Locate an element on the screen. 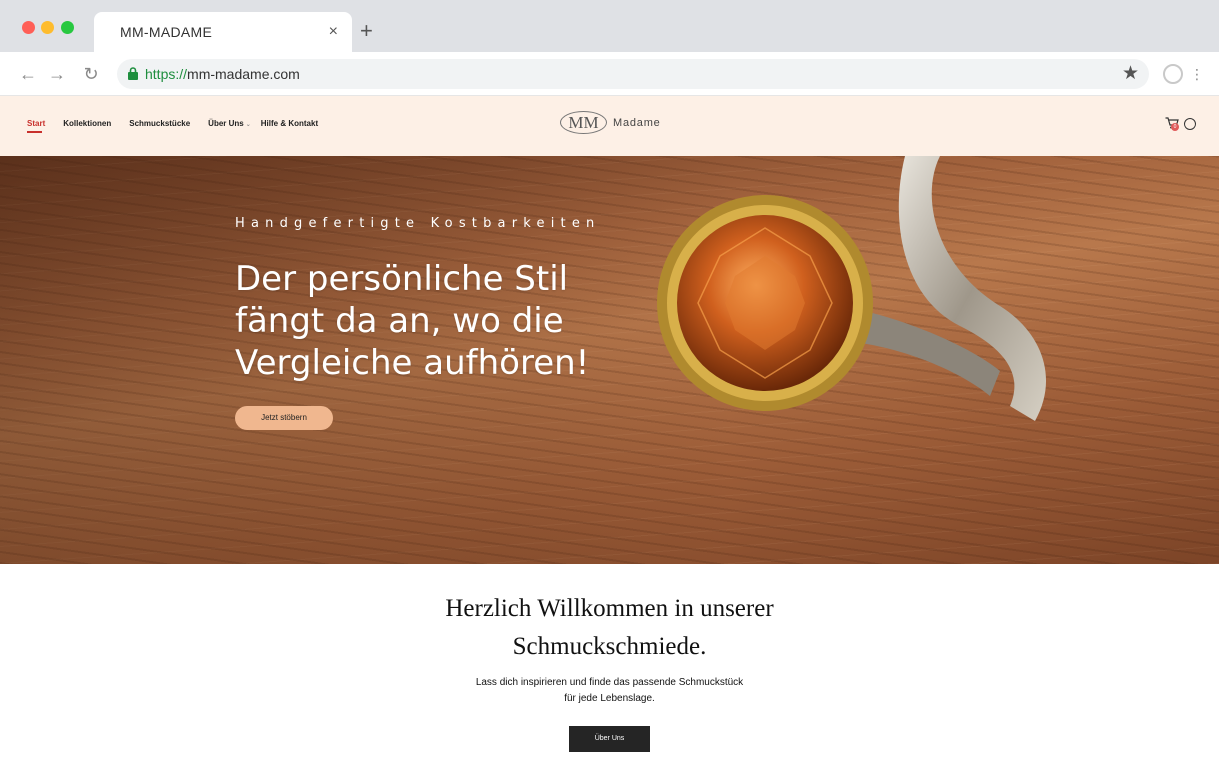 The width and height of the screenshot is (1219, 764). window-maximize-button is located at coordinates (67, 27).